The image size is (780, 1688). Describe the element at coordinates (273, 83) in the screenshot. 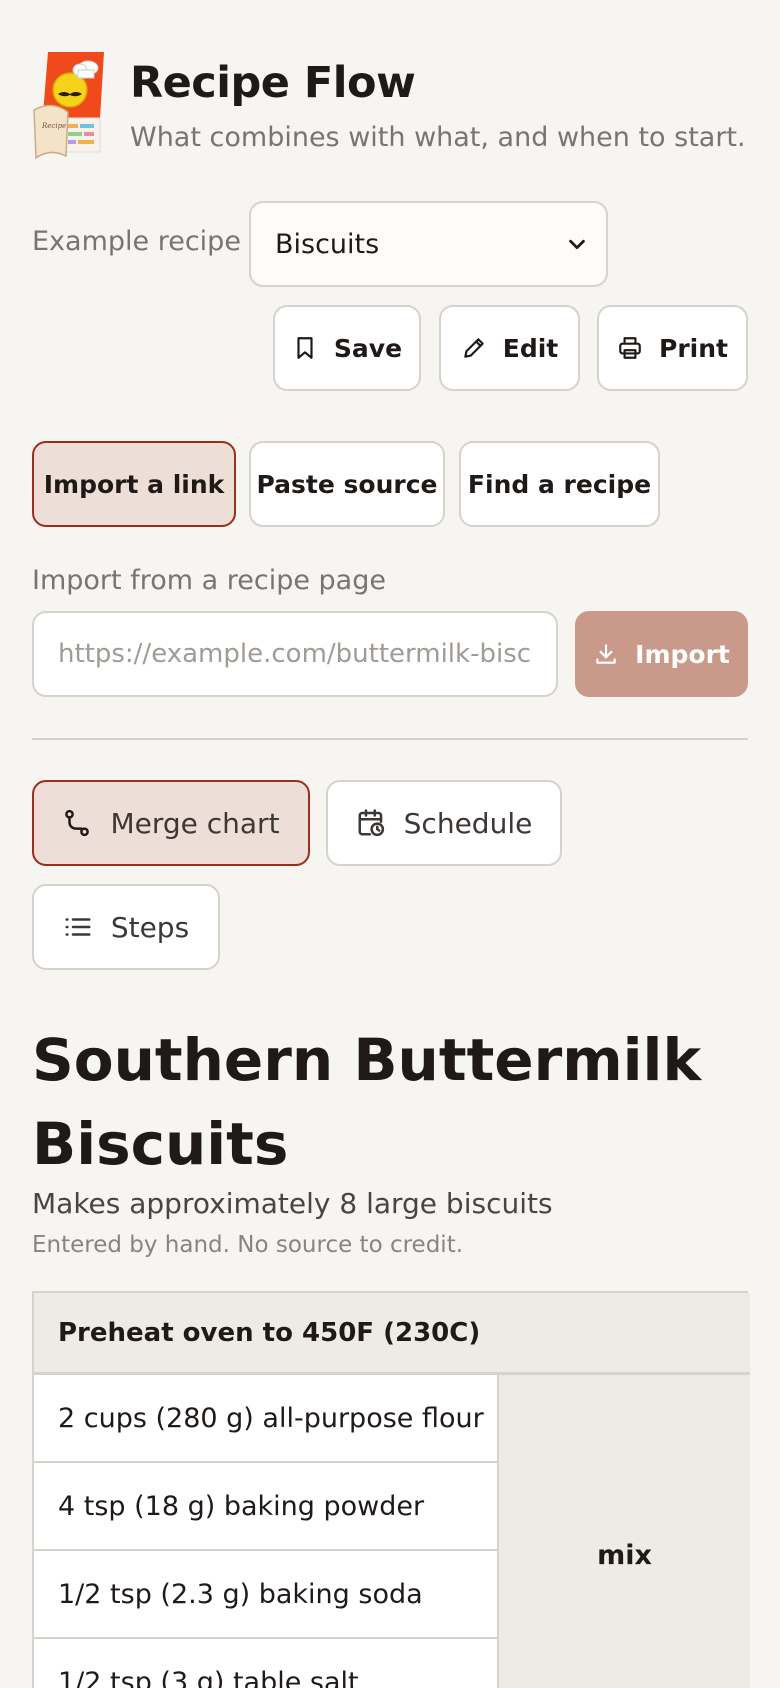

I see `app-title: Recipe Flow` at that location.